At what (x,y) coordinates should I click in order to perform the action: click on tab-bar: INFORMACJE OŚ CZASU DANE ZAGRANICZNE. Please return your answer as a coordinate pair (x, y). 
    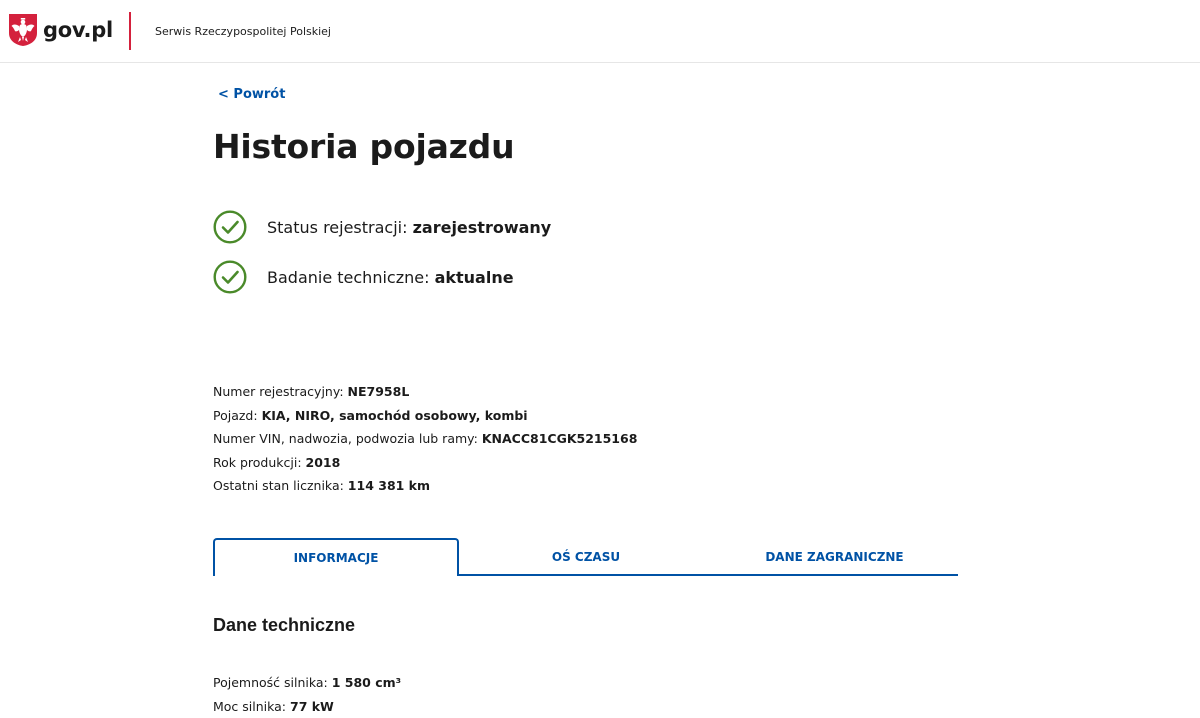
    Looking at the image, I should click on (585, 557).